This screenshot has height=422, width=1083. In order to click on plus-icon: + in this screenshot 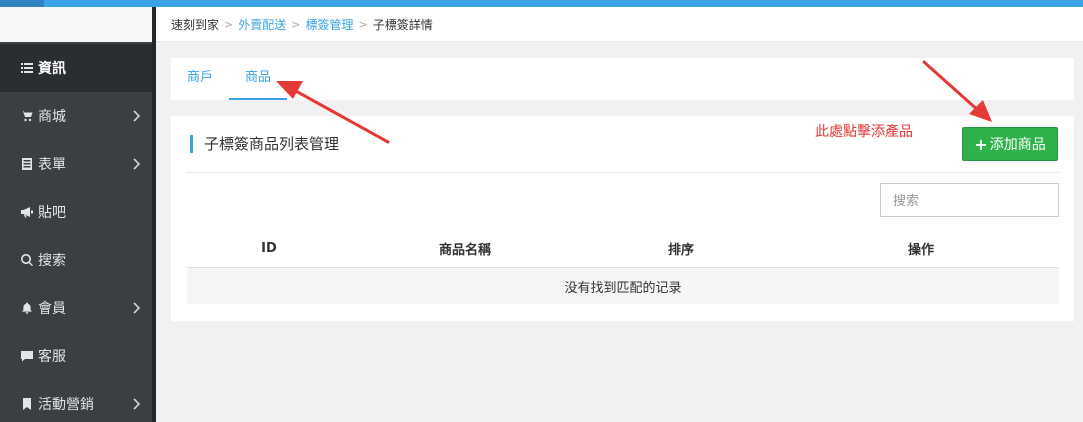, I will do `click(981, 144)`.